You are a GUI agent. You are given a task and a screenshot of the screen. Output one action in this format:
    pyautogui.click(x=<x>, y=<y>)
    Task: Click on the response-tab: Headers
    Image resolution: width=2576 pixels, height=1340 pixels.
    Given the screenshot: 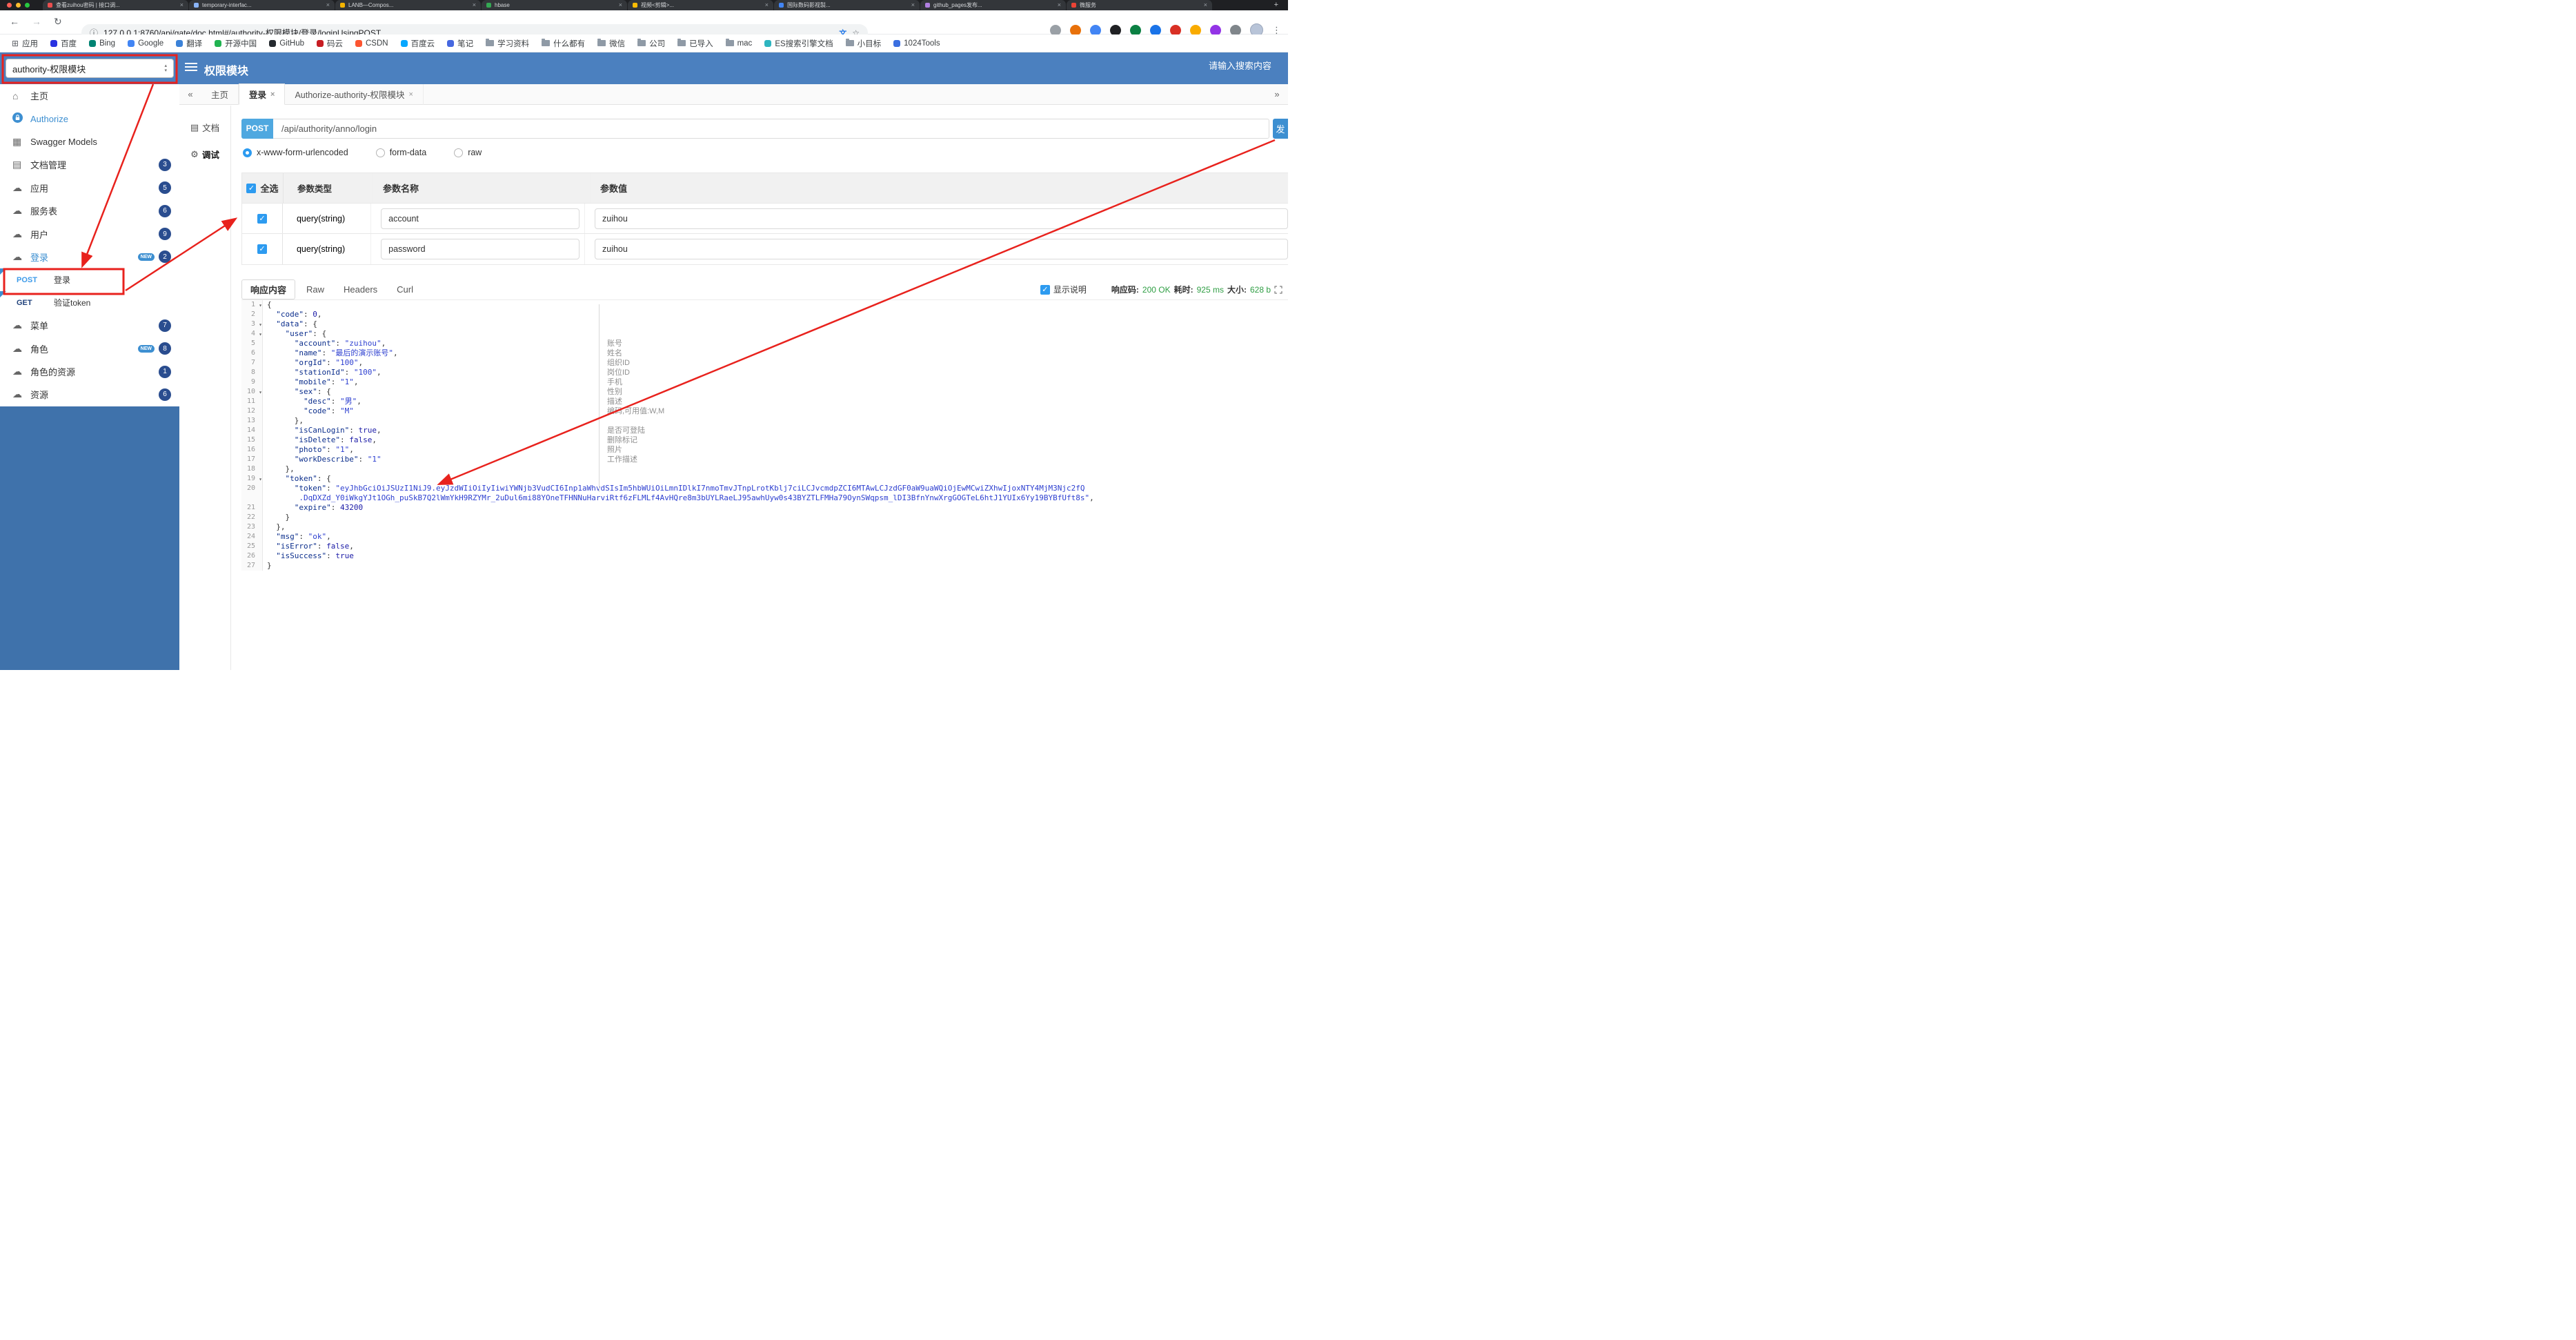 What is the action you would take?
    pyautogui.click(x=360, y=289)
    